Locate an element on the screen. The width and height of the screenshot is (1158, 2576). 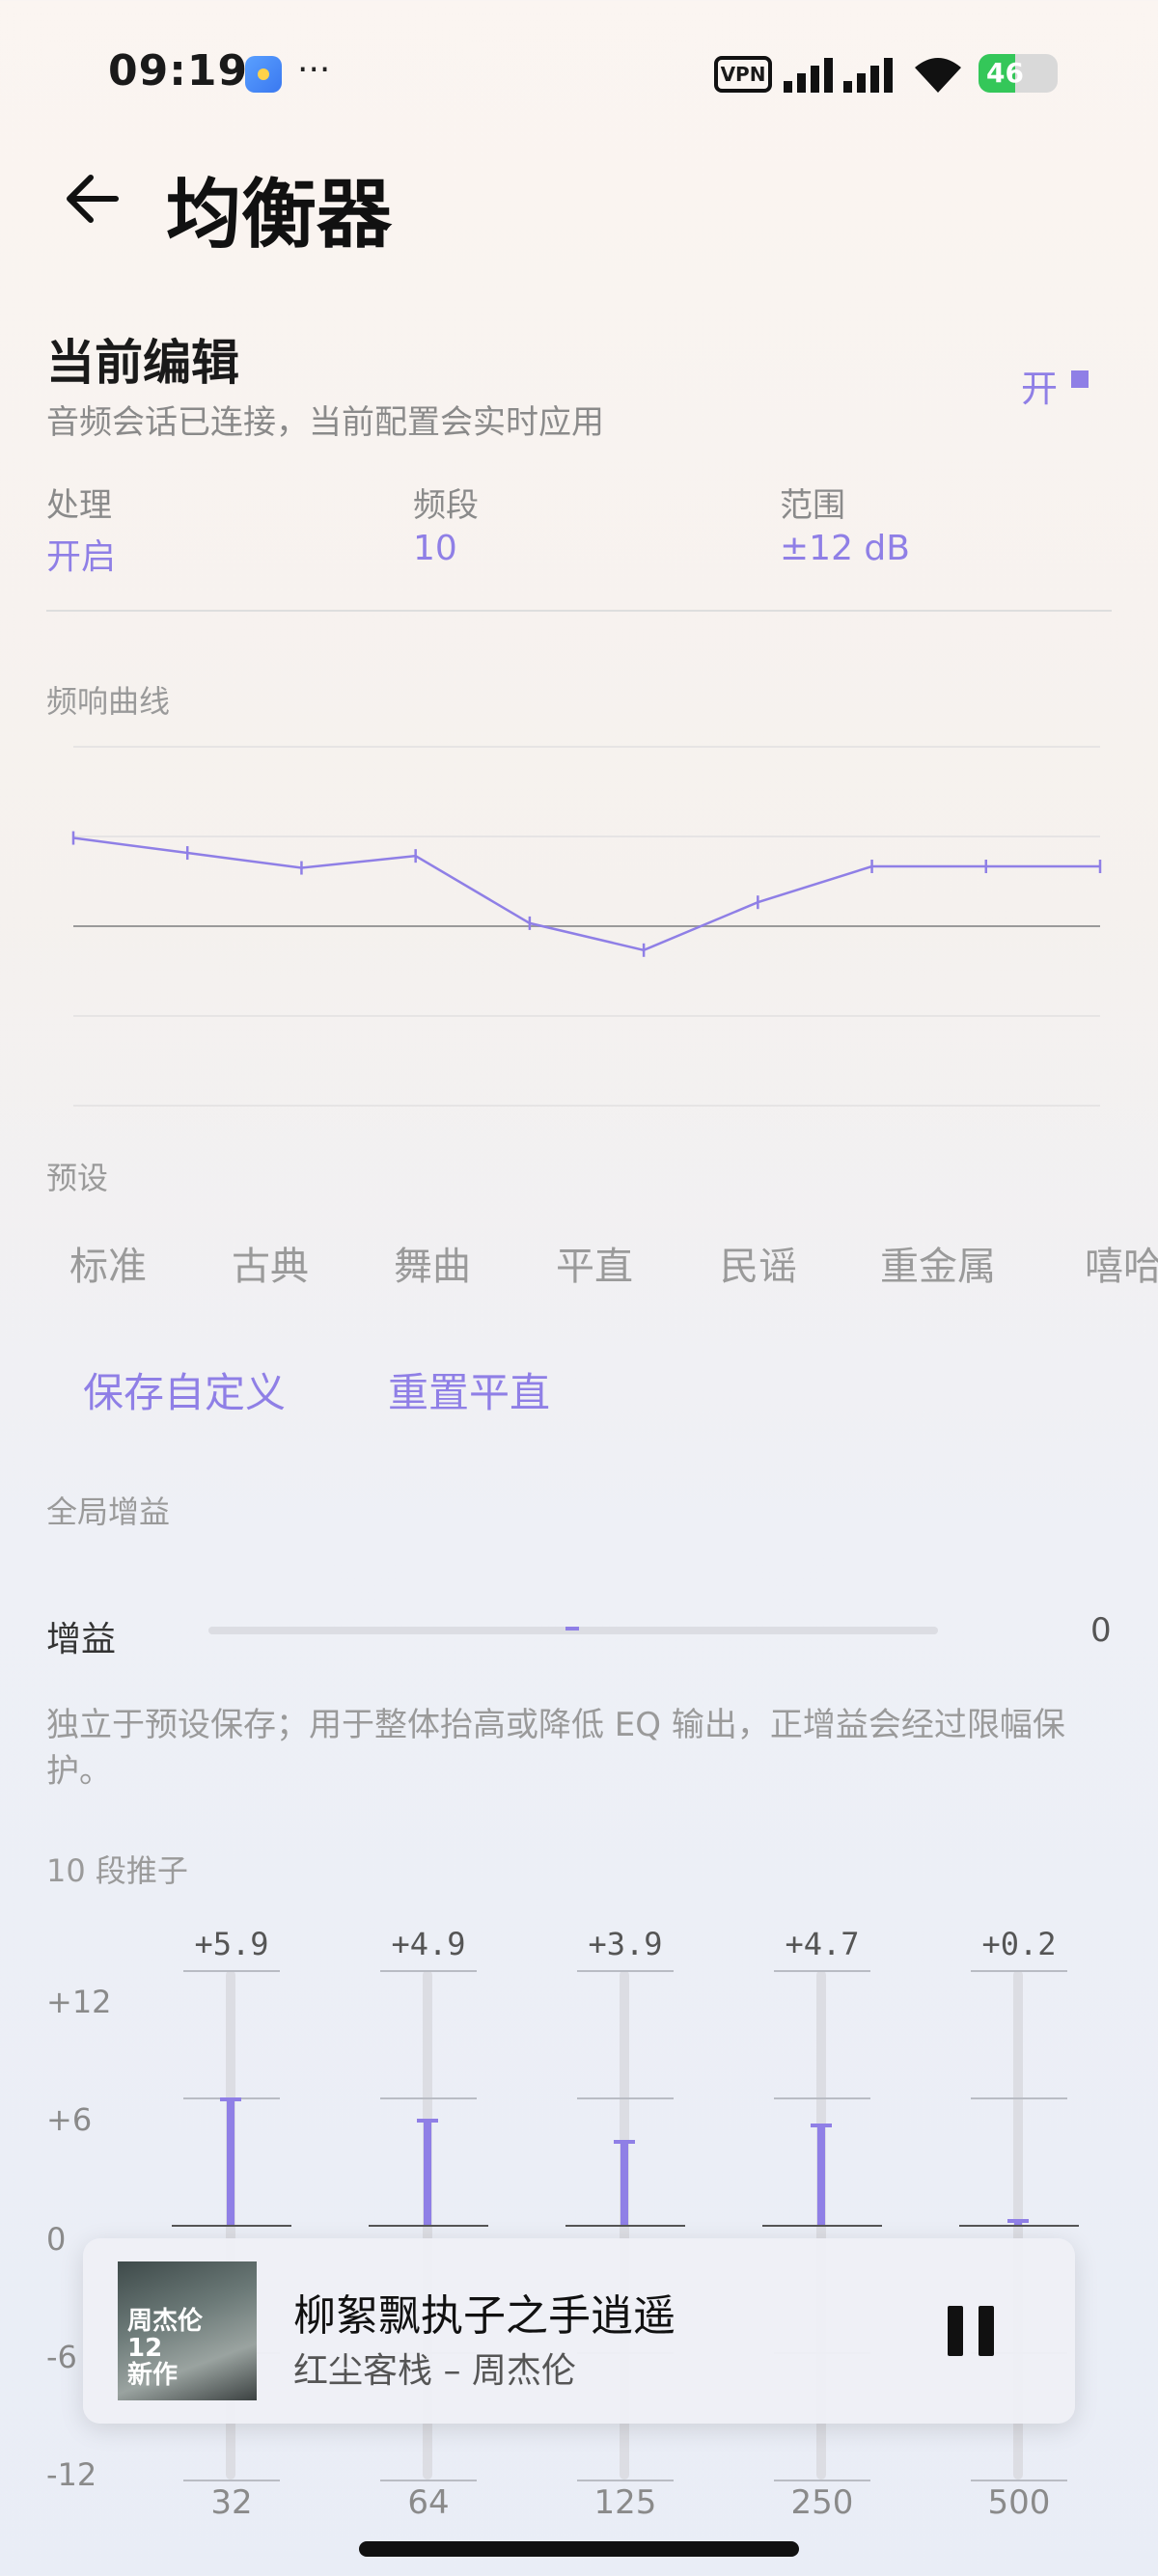
fader-frequency-label: 32 is located at coordinates (231, 2503).